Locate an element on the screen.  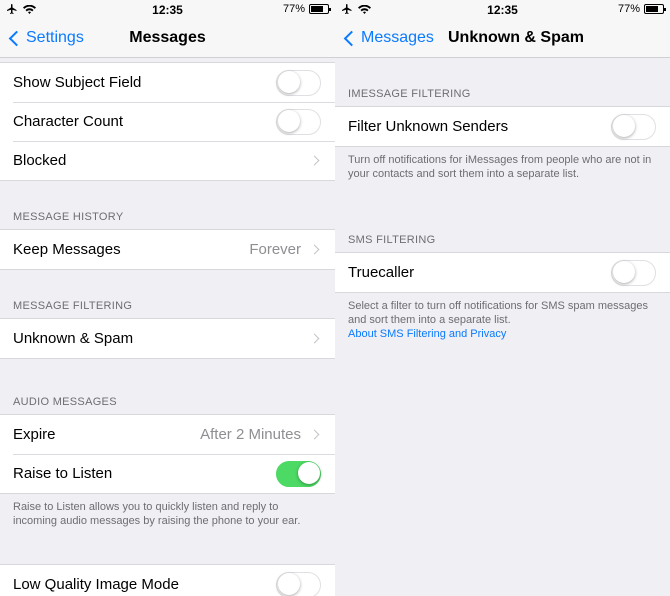
nav-bar: Messages Unknown & Spam is located at coordinates (502, 39).